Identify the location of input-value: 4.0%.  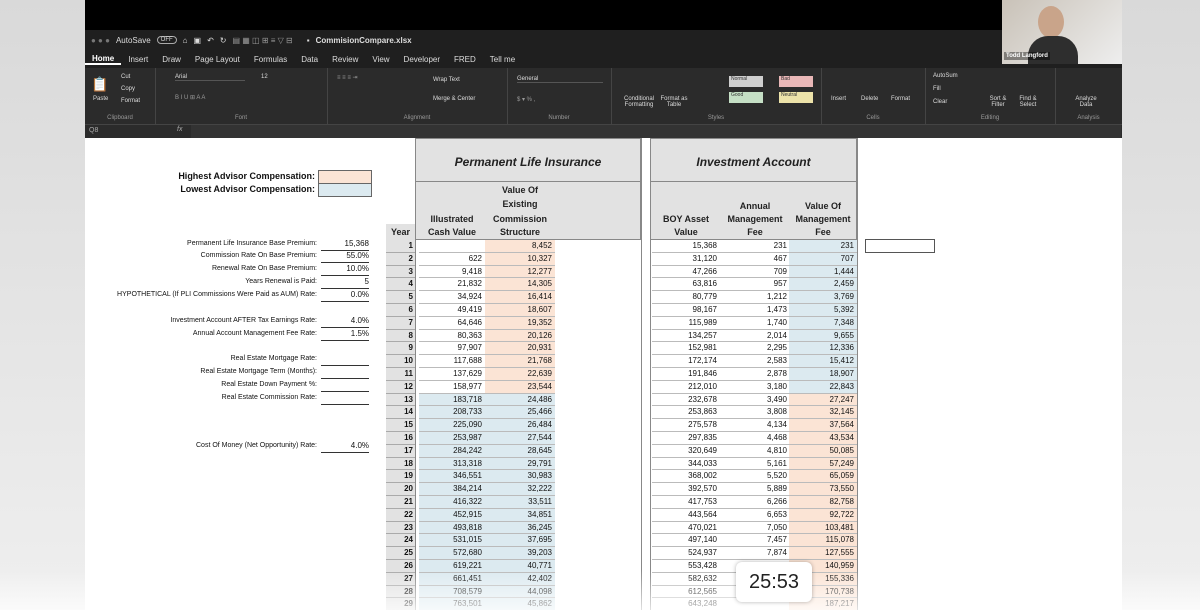
(345, 447).